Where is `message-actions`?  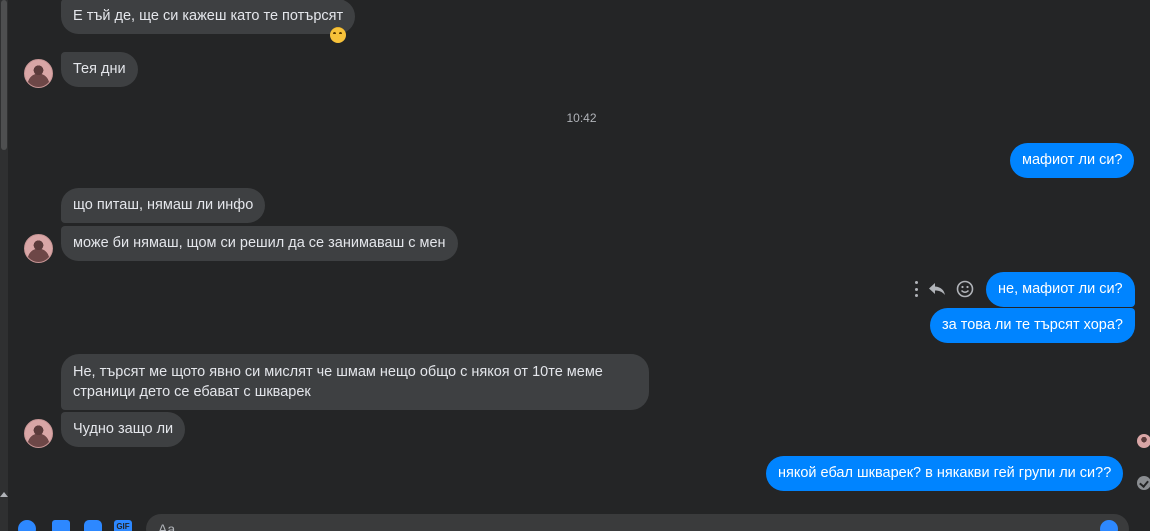
message-actions is located at coordinates (944, 289).